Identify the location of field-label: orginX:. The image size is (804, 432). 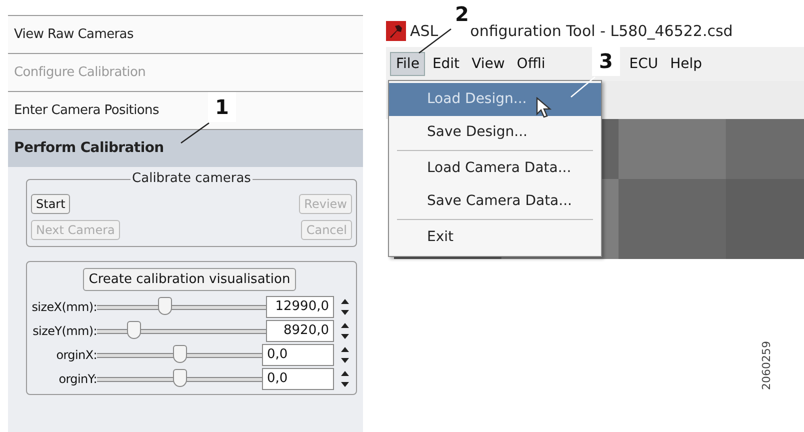
(76, 355).